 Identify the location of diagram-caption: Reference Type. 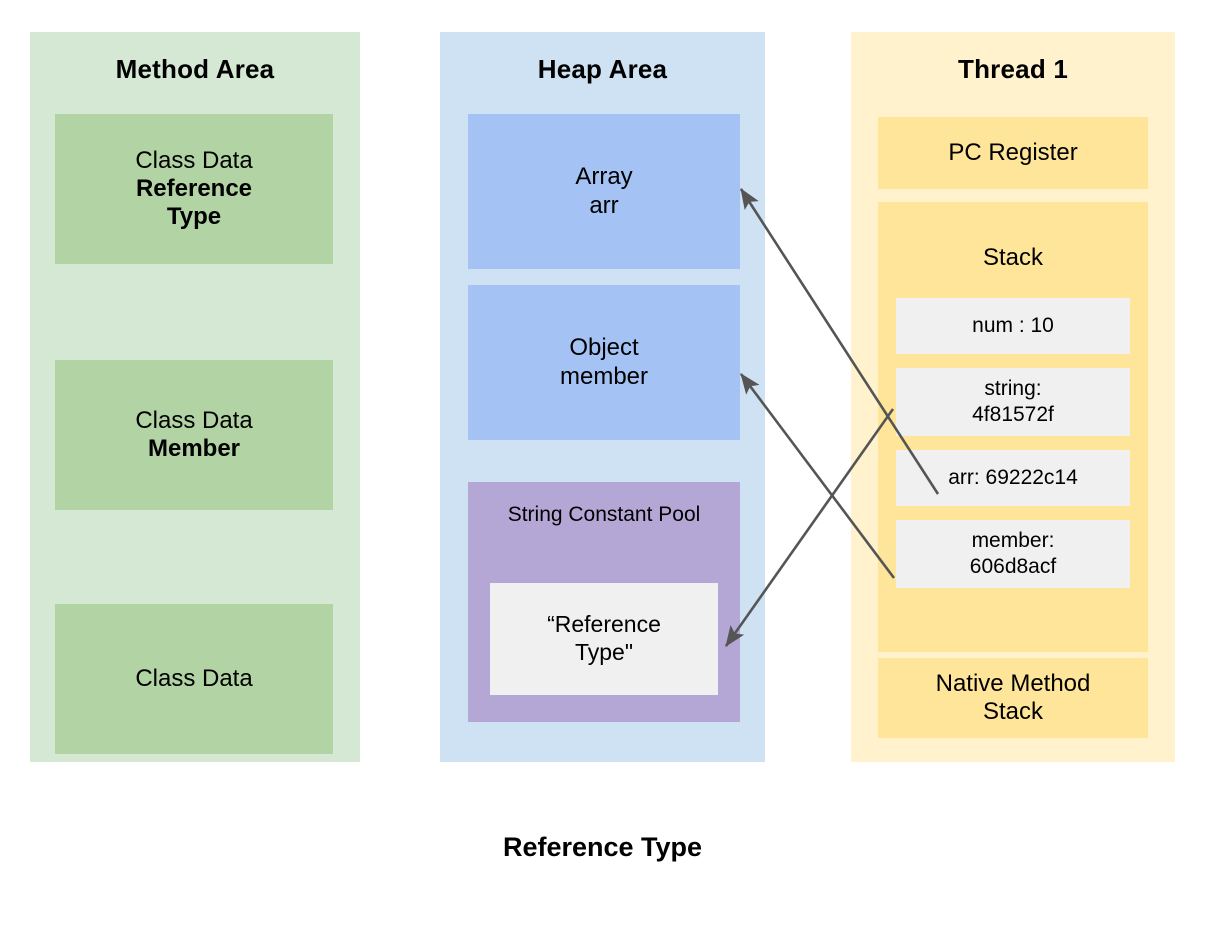
(602, 847).